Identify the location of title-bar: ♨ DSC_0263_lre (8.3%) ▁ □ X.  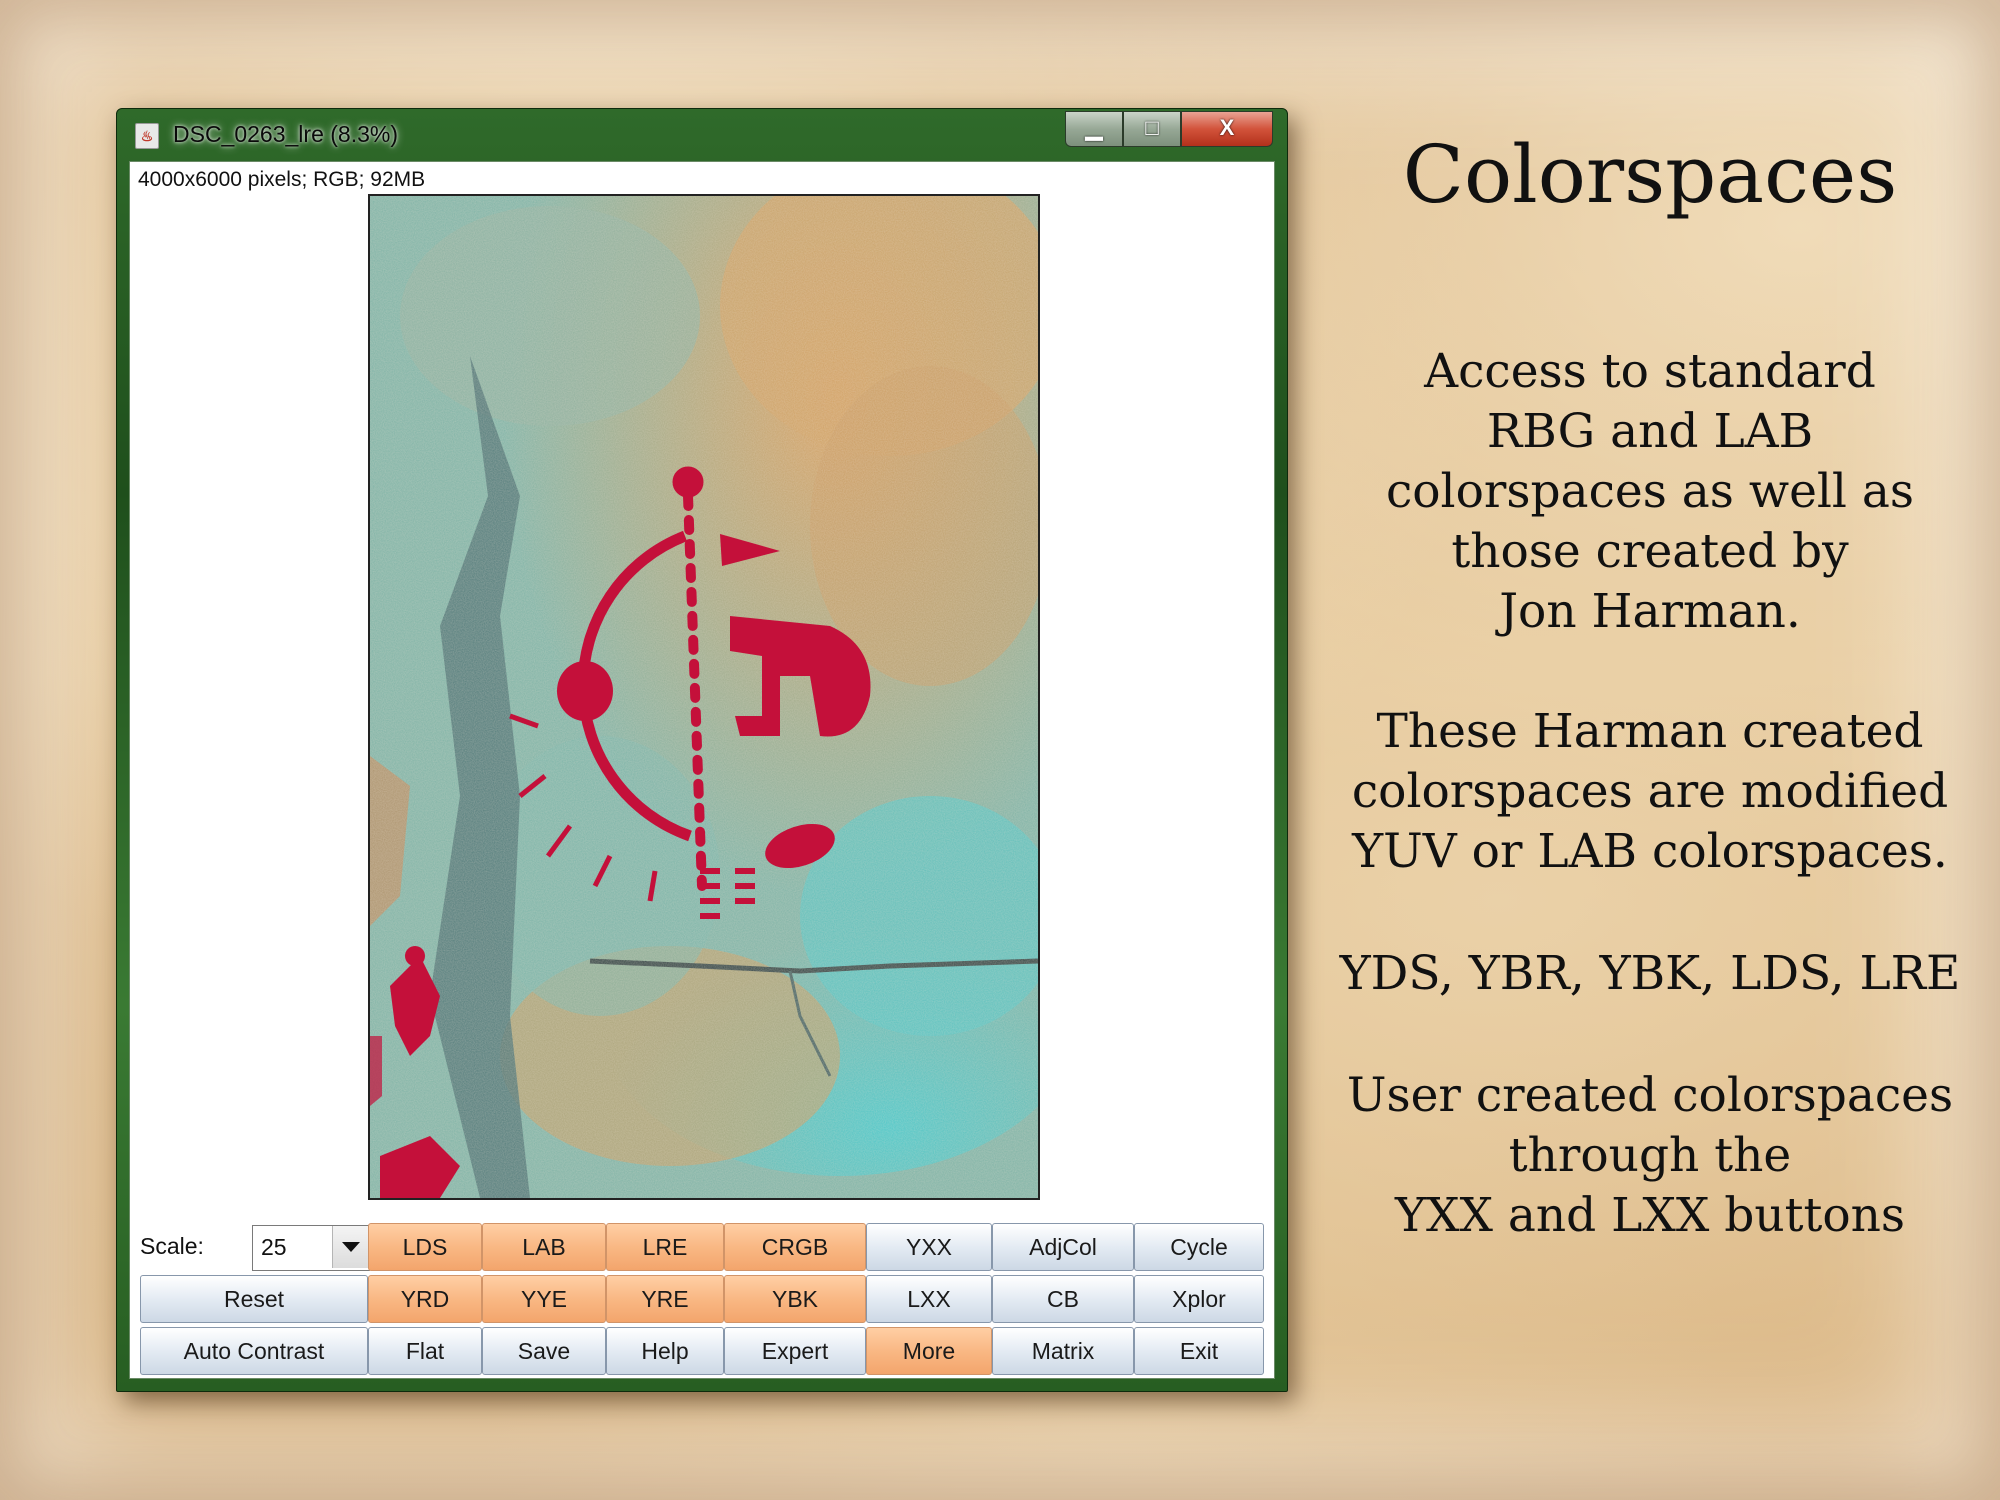
(702, 134).